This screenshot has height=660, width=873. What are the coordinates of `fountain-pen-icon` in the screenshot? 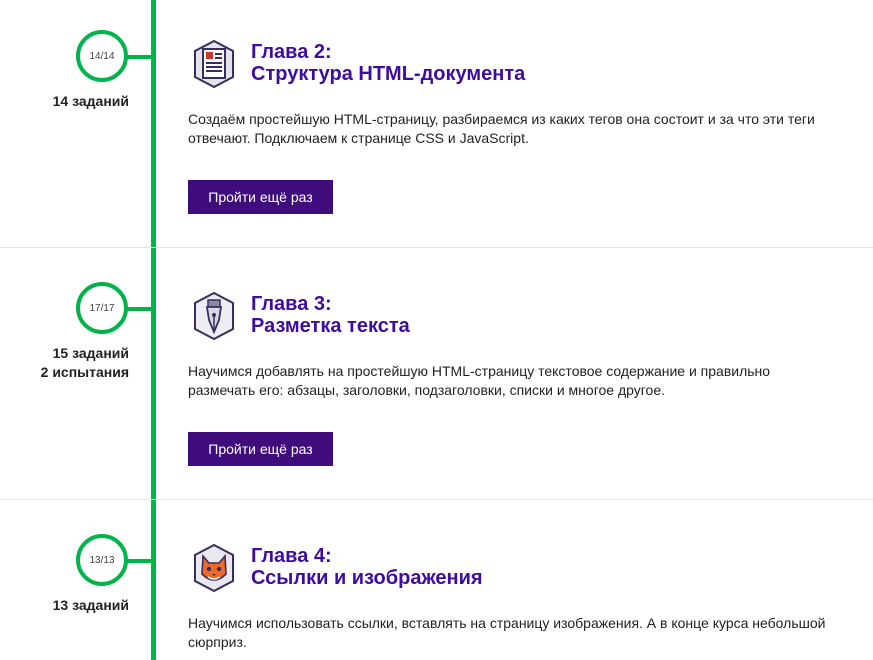 It's located at (214, 316).